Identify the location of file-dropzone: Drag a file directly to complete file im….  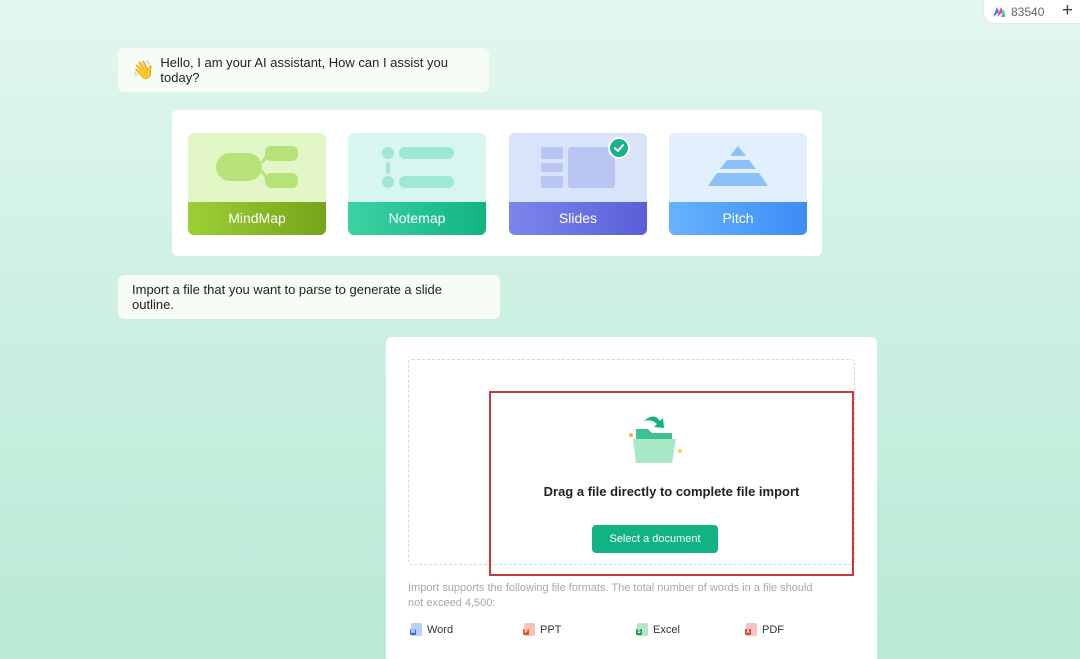
(631, 467).